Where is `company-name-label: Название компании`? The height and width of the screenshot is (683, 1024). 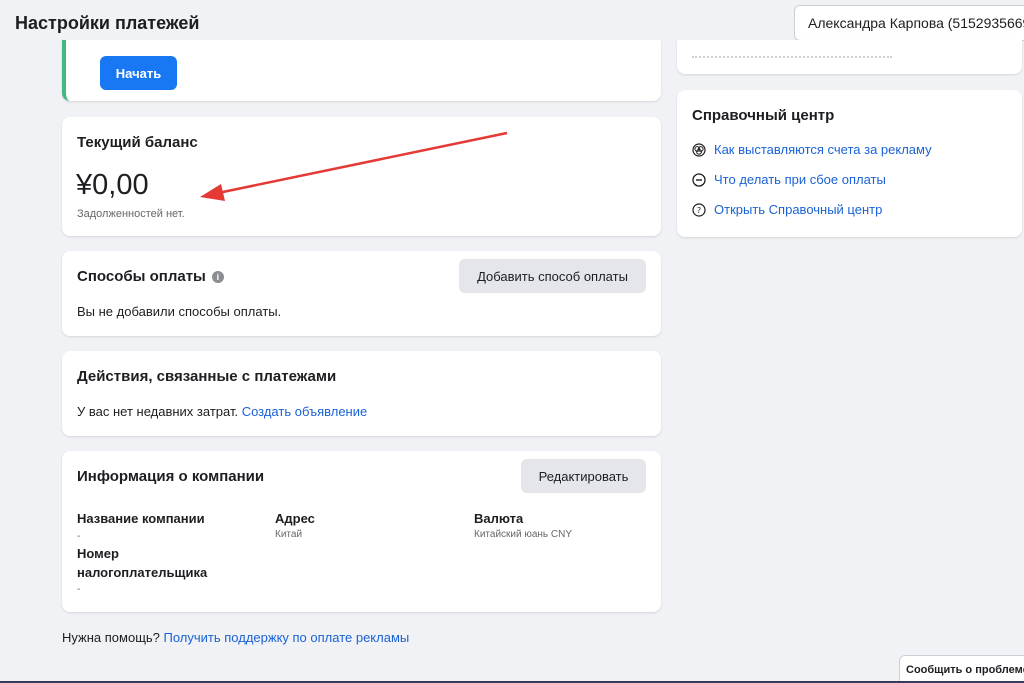
company-name-label: Название компании is located at coordinates (141, 518).